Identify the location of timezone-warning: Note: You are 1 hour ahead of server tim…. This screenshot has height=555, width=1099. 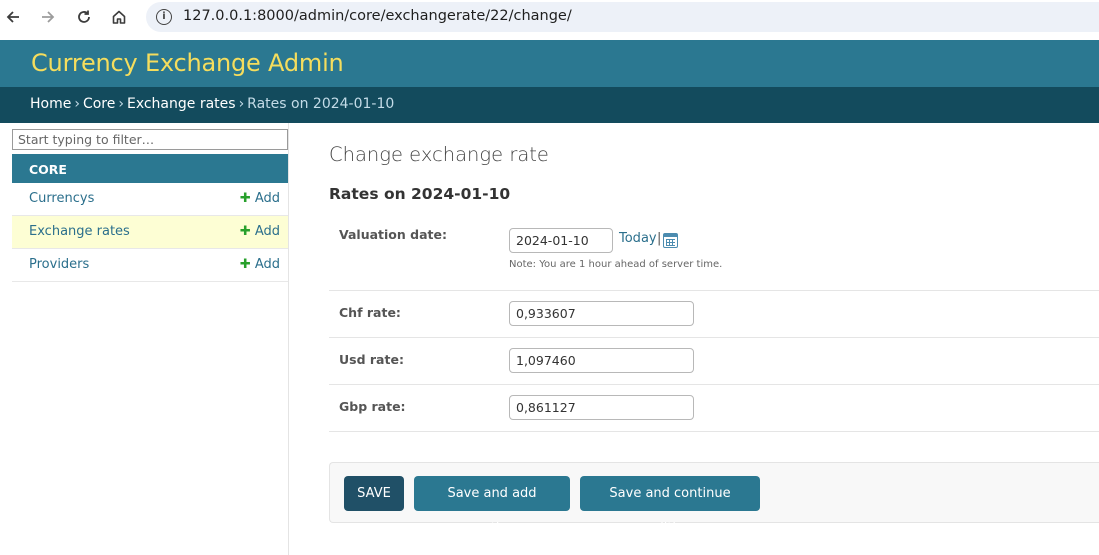
(616, 264).